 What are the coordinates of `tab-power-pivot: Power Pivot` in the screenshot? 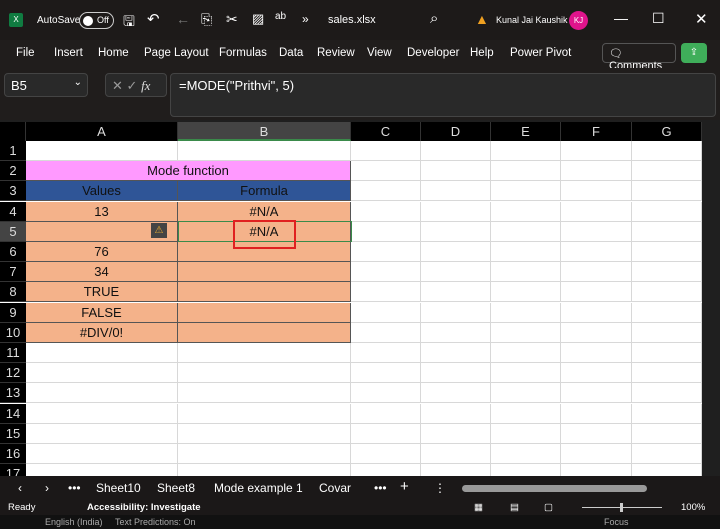 It's located at (540, 53).